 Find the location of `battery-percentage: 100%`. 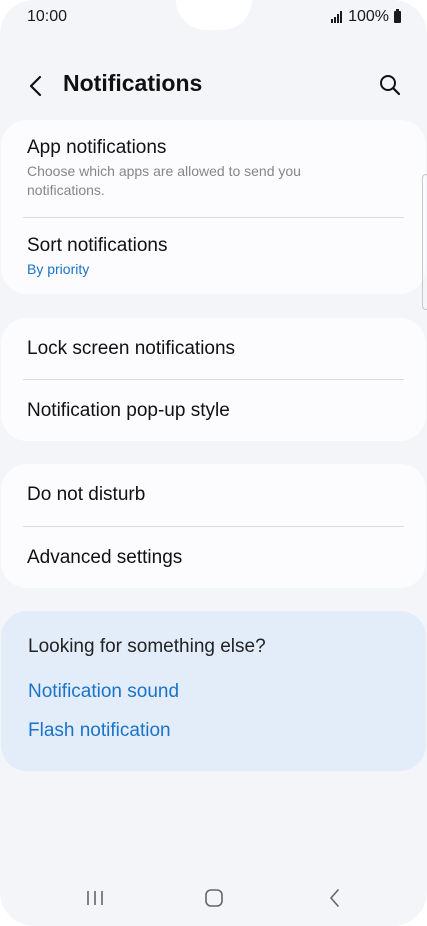

battery-percentage: 100% is located at coordinates (368, 16).